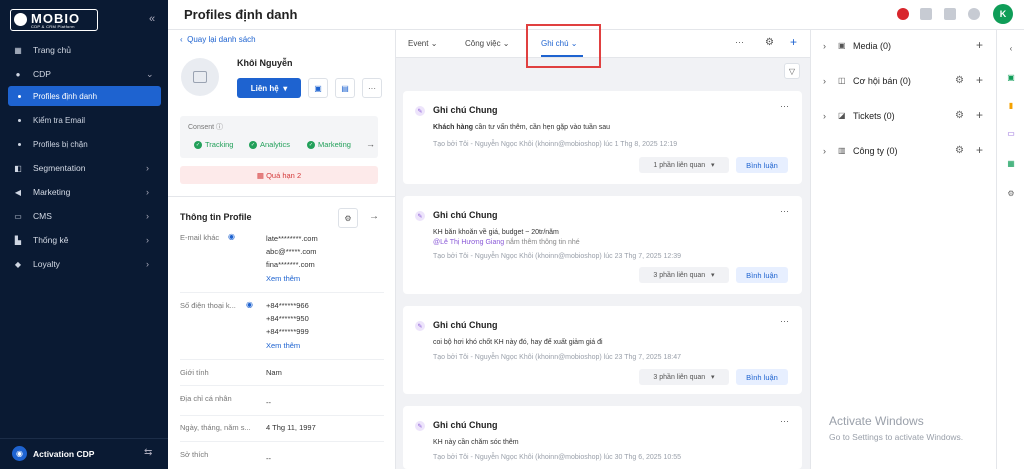 This screenshot has height=469, width=1024. I want to click on mention-tag: @Lê Thị Hương Giang, so click(468, 242).